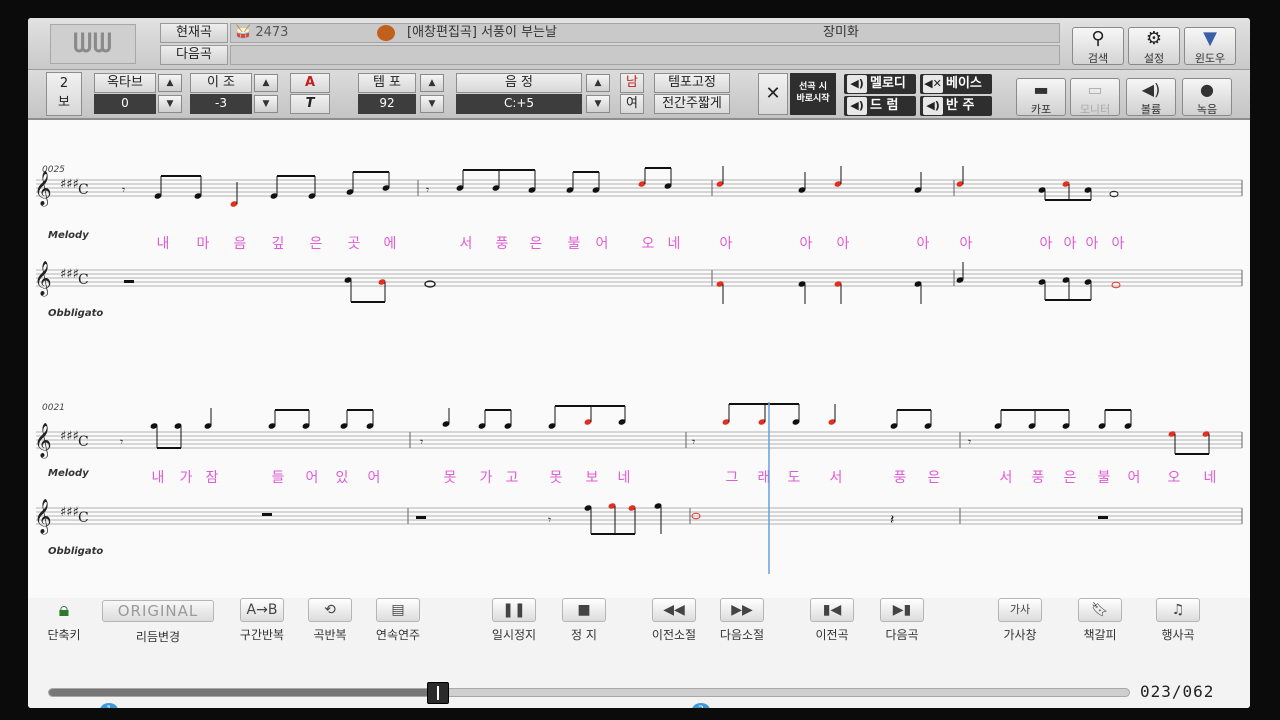 The width and height of the screenshot is (1280, 720). What do you see at coordinates (674, 622) in the screenshot?
I see `prev-measure-button: ◀◀ 이전소절` at bounding box center [674, 622].